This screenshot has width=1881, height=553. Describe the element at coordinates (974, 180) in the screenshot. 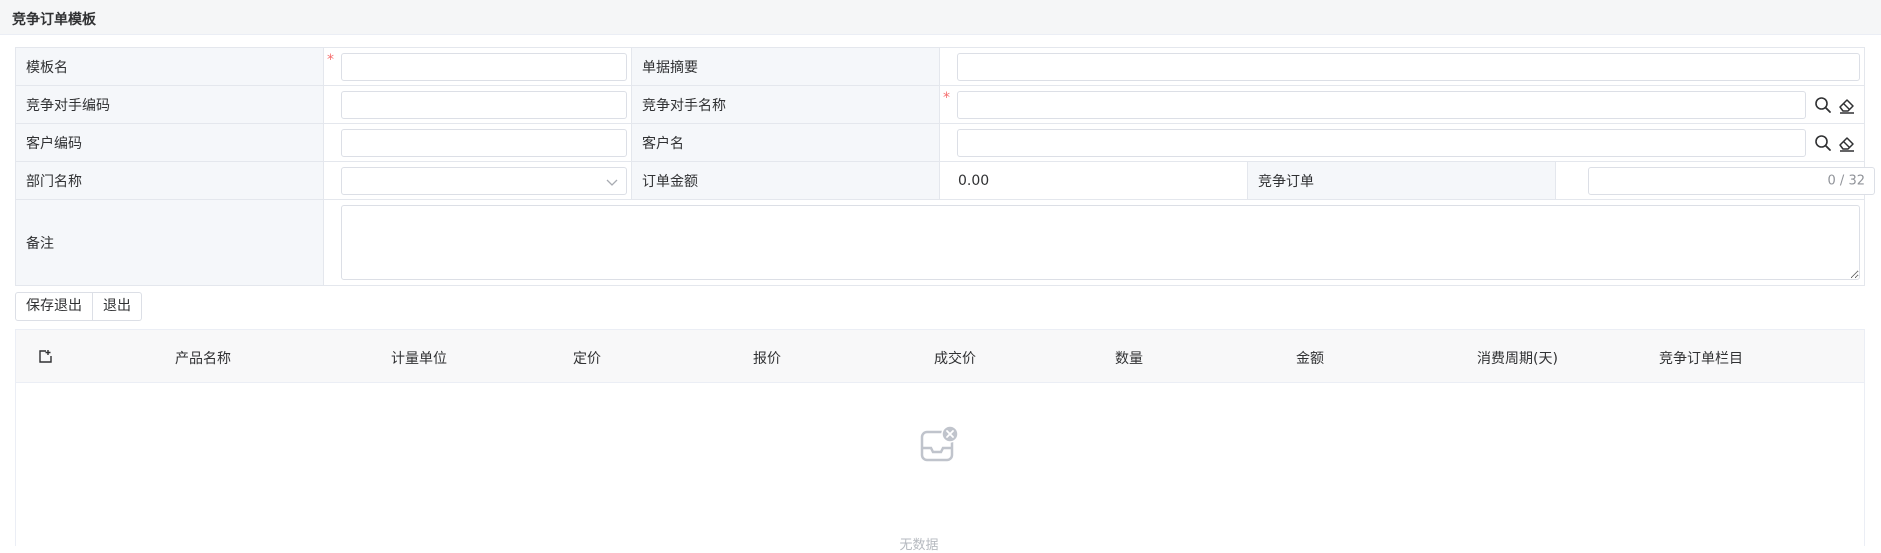

I see `order-amount-value: 0.00` at that location.